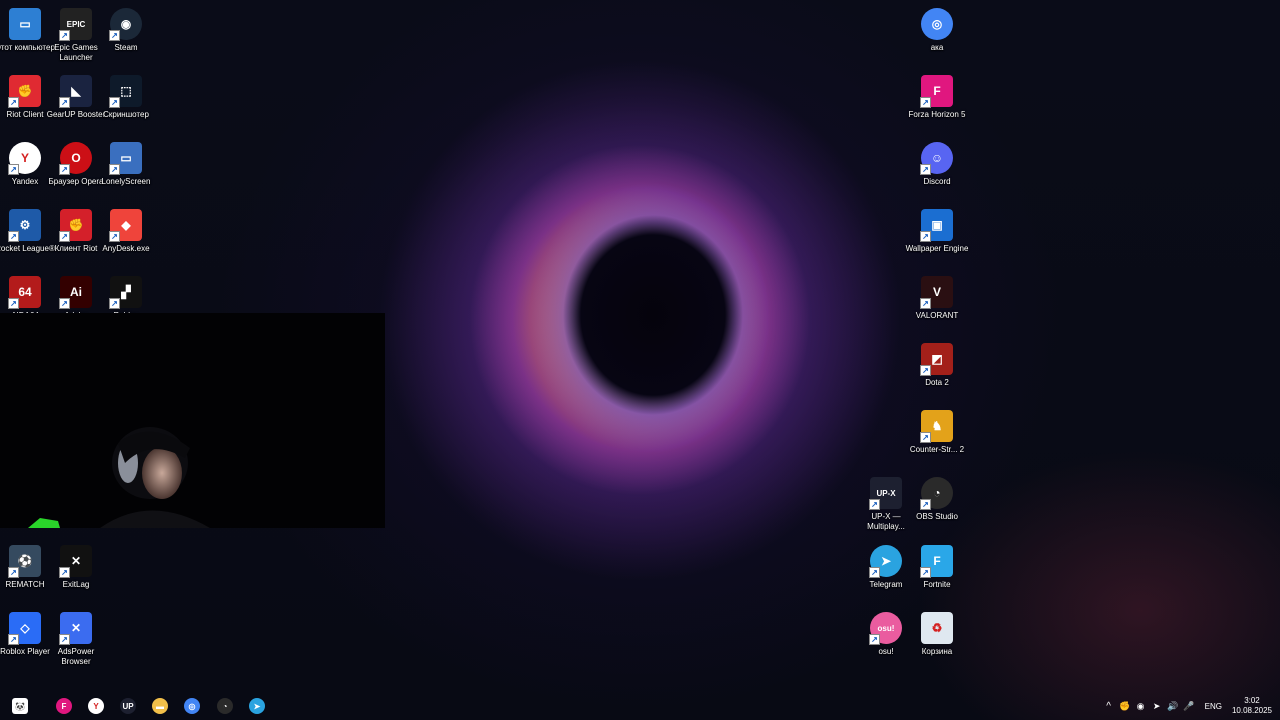  I want to click on roblox-icon: ▞ ↗, so click(125, 292).